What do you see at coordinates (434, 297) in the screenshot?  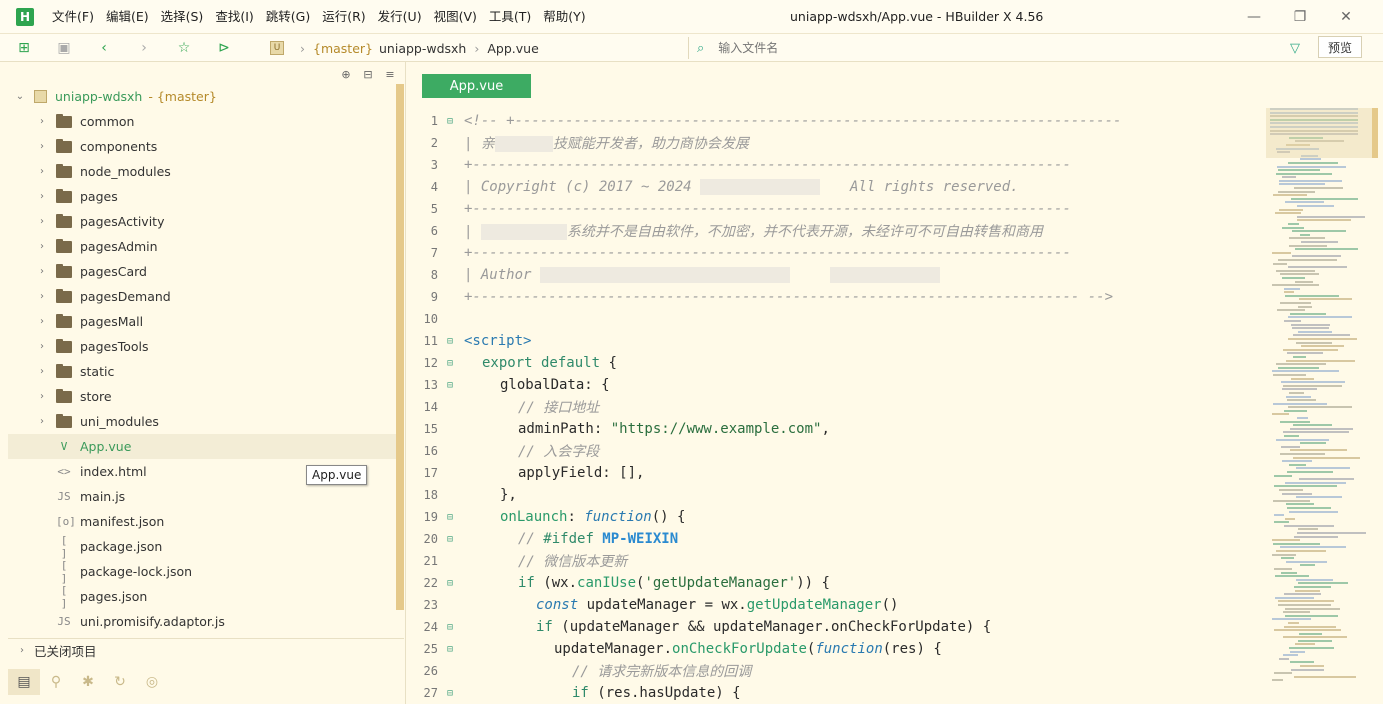 I see `line-number: 9` at bounding box center [434, 297].